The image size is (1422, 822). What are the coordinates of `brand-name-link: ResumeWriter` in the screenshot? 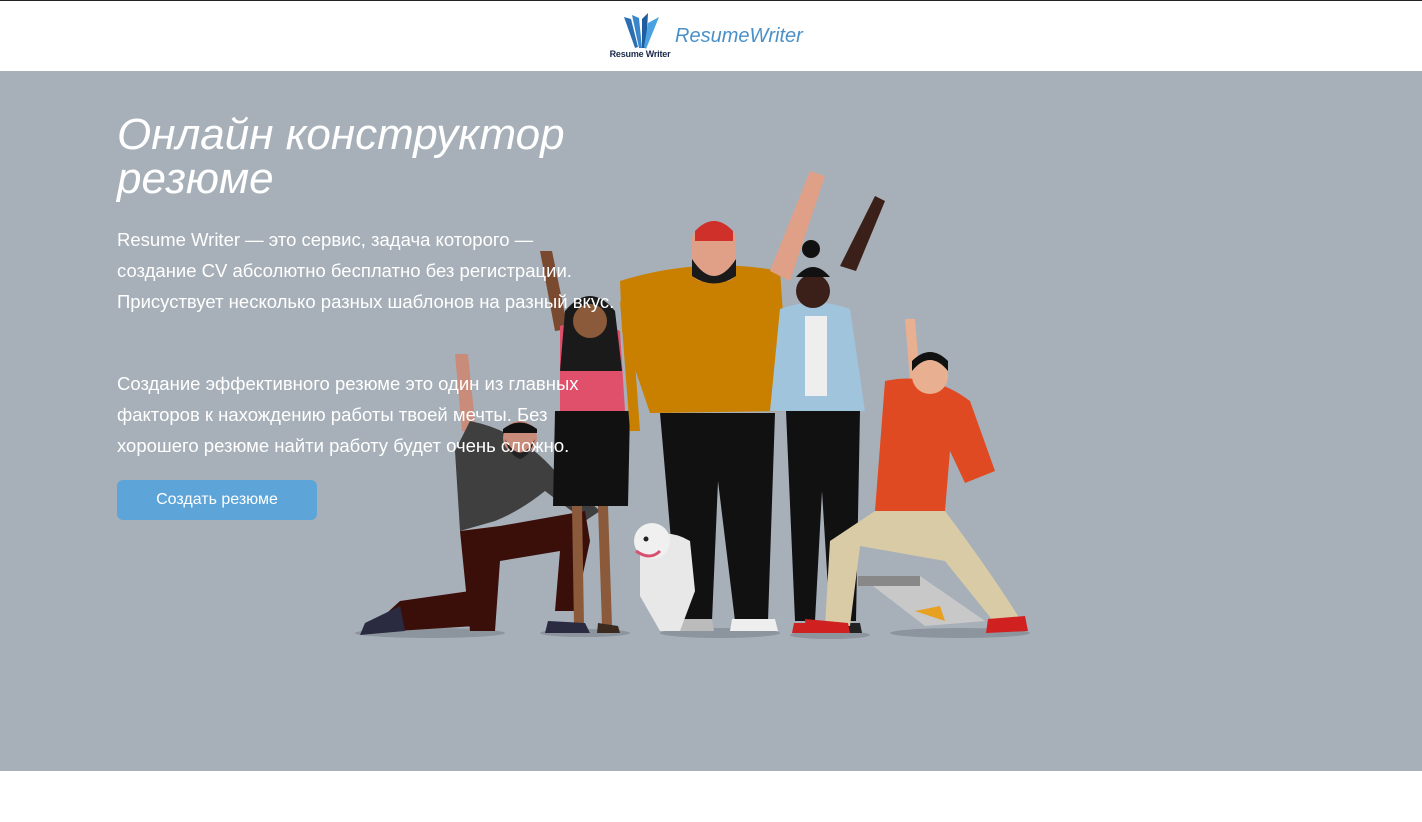 It's located at (739, 36).